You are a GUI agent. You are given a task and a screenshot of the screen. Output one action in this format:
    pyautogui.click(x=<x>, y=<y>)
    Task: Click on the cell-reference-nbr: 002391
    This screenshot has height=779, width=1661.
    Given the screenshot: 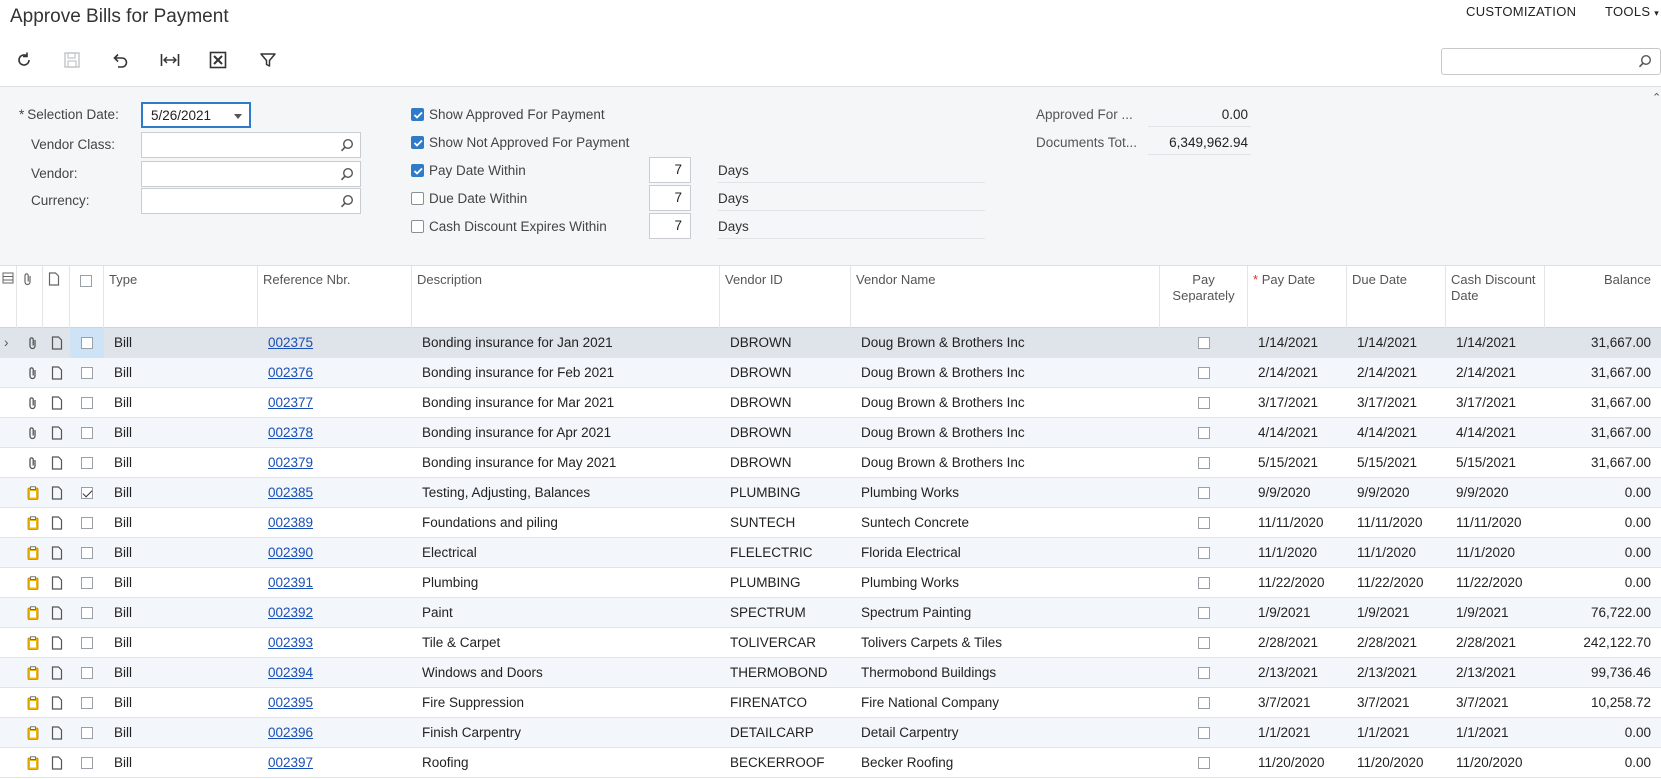 What is the action you would take?
    pyautogui.click(x=335, y=583)
    